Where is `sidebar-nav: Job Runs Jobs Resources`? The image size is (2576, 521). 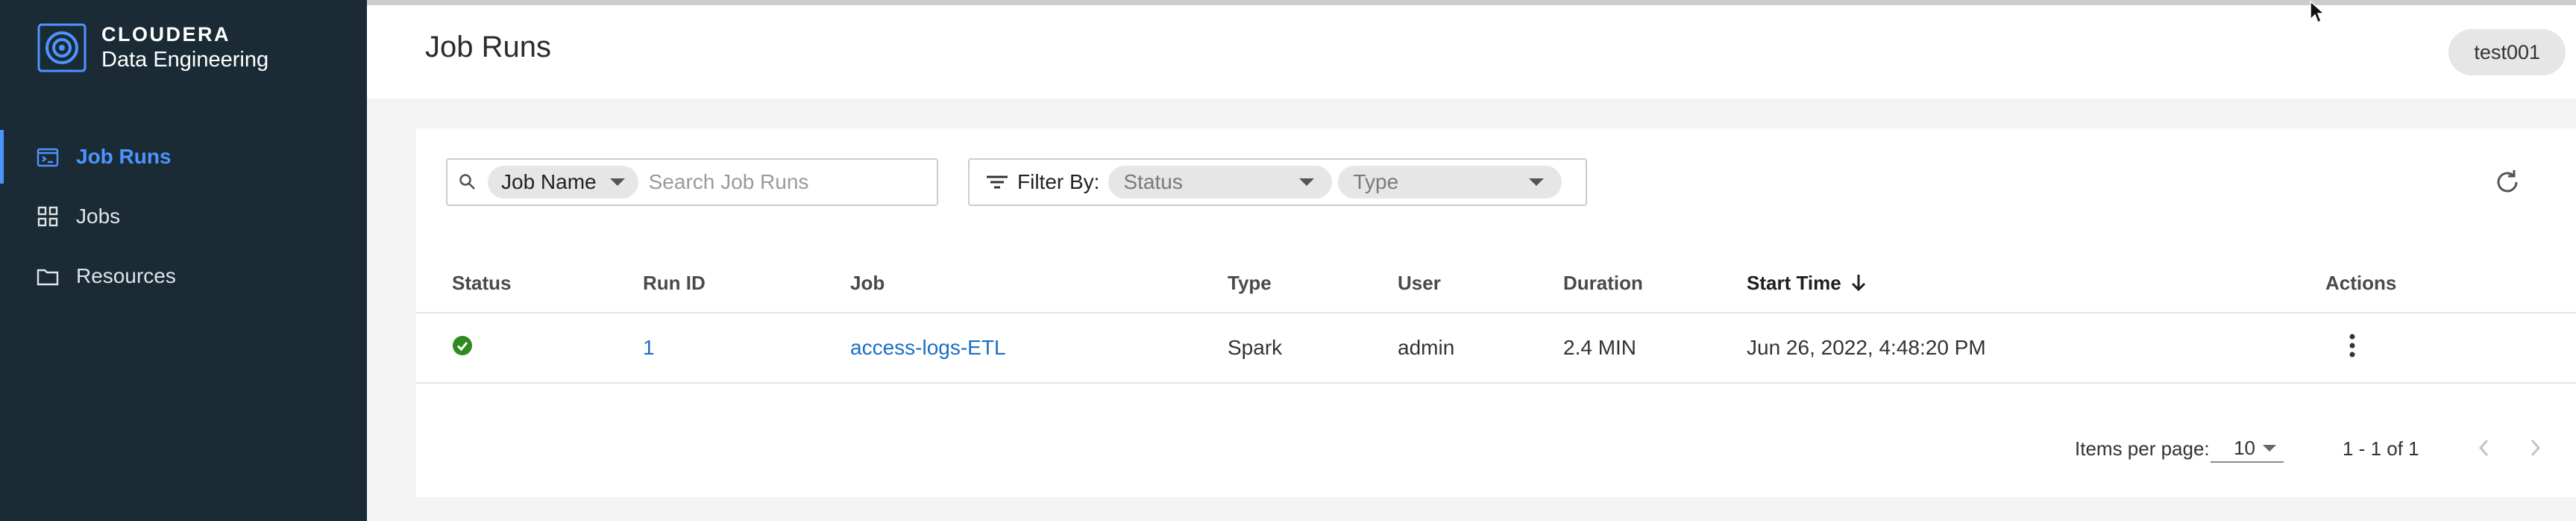
sidebar-nav: Job Runs Jobs Resources is located at coordinates (184, 216).